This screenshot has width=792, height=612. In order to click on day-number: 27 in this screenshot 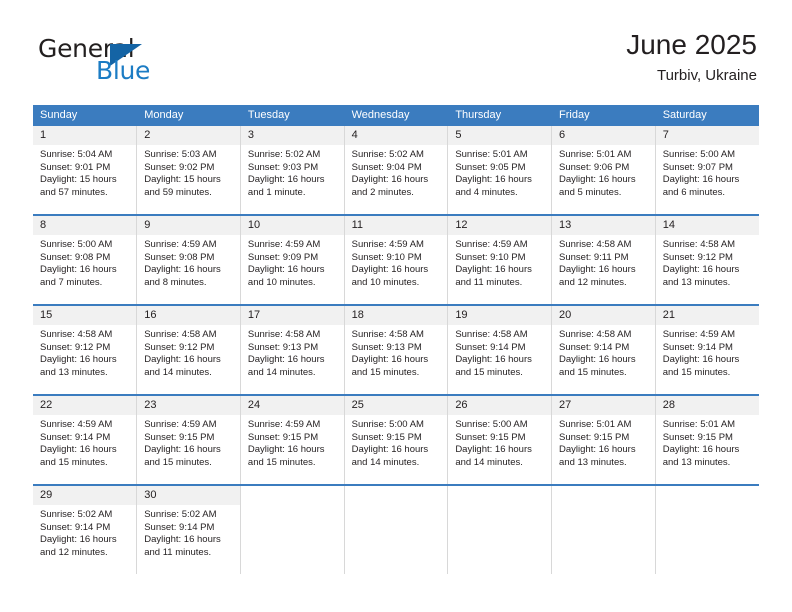, I will do `click(603, 405)`.